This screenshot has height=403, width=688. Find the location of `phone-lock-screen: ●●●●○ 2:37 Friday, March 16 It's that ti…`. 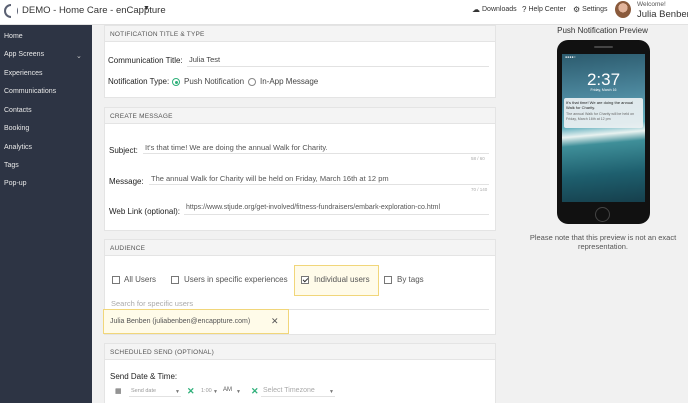

phone-lock-screen: ●●●●○ 2:37 Friday, March 16 It's that ti… is located at coordinates (603, 128).